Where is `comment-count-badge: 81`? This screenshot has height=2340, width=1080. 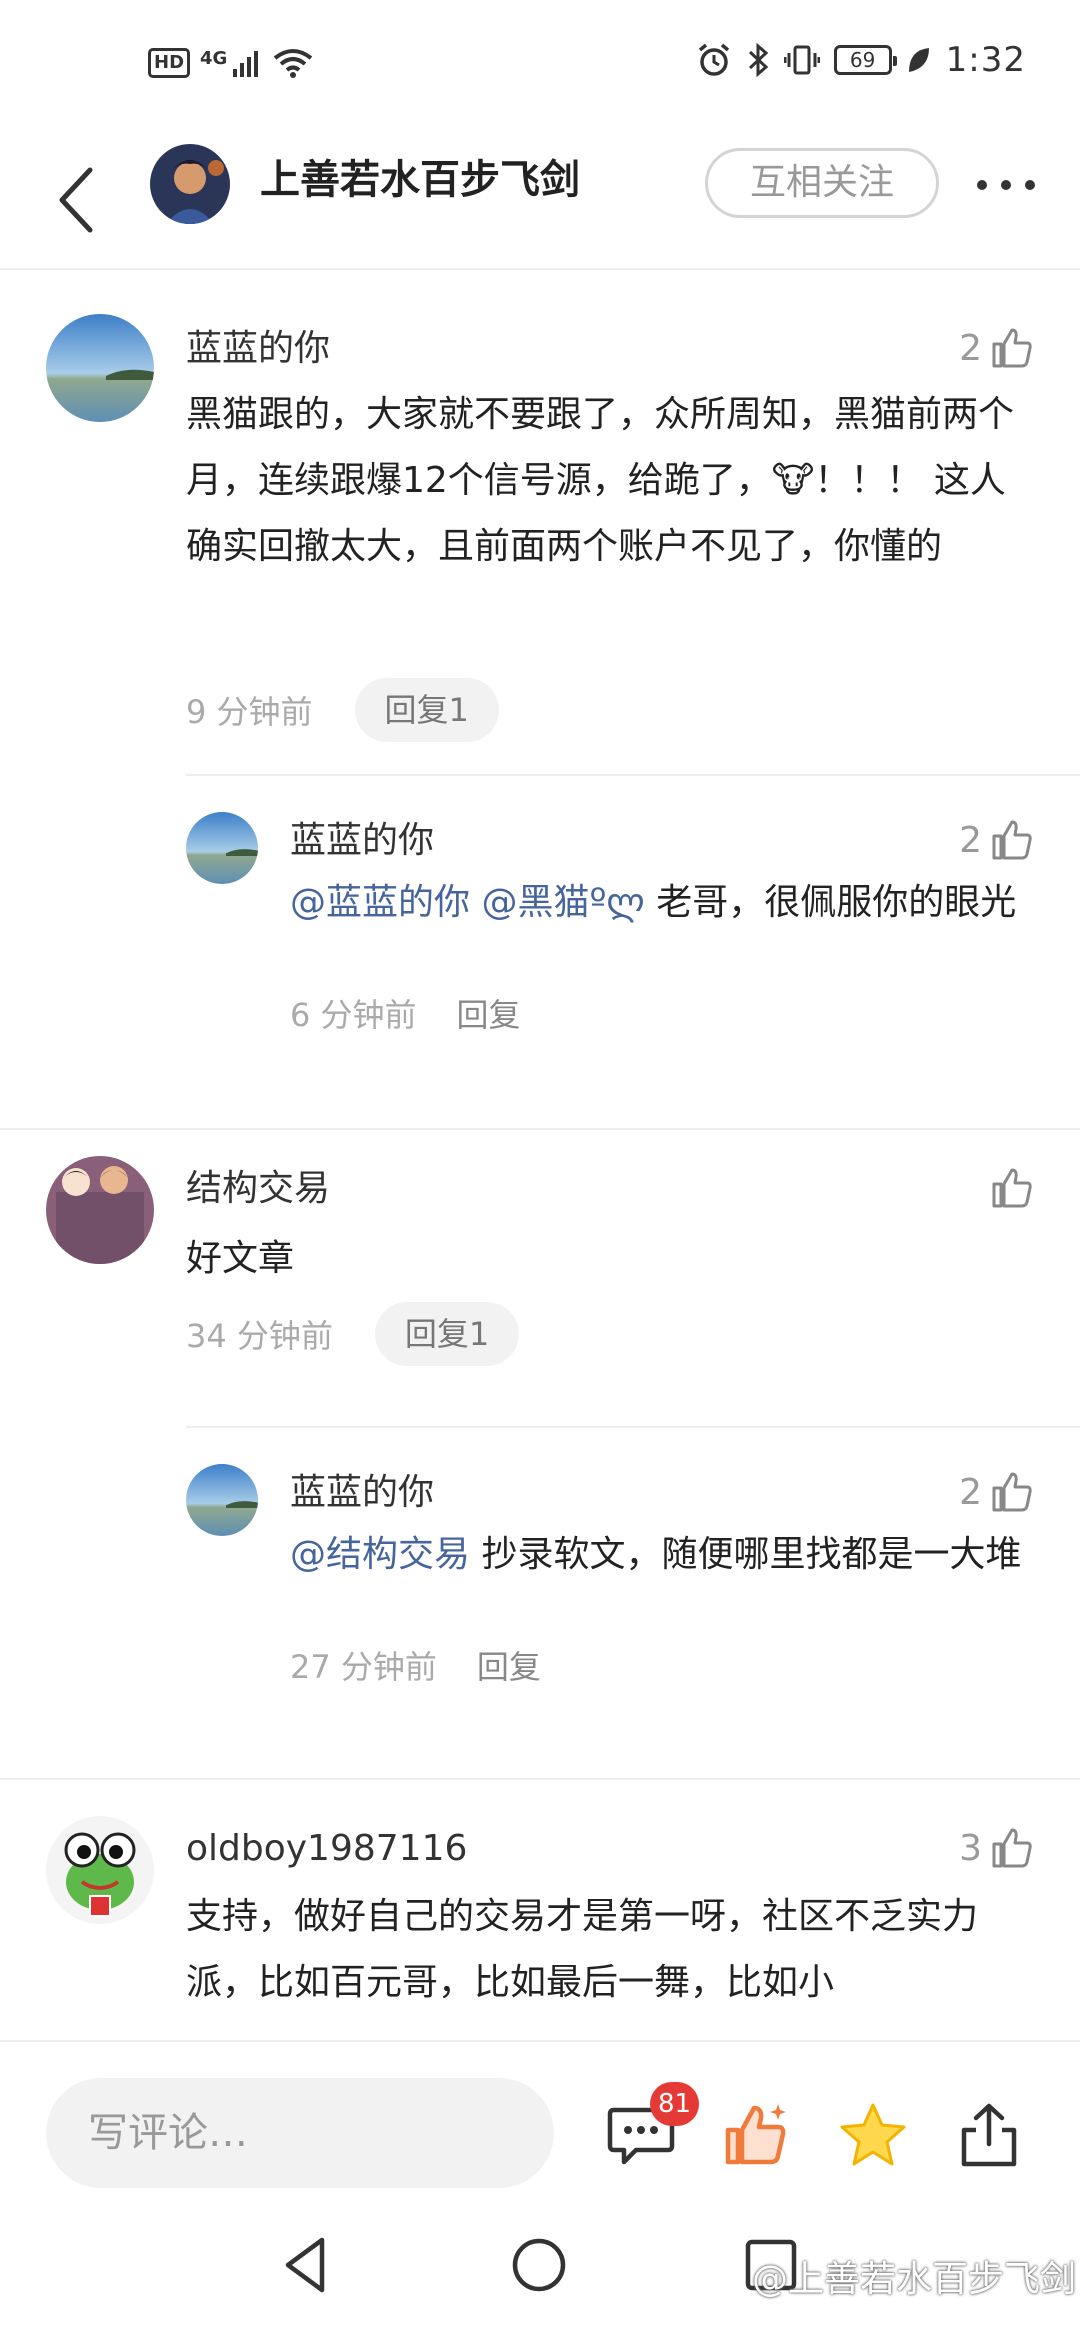
comment-count-badge: 81 is located at coordinates (675, 2104).